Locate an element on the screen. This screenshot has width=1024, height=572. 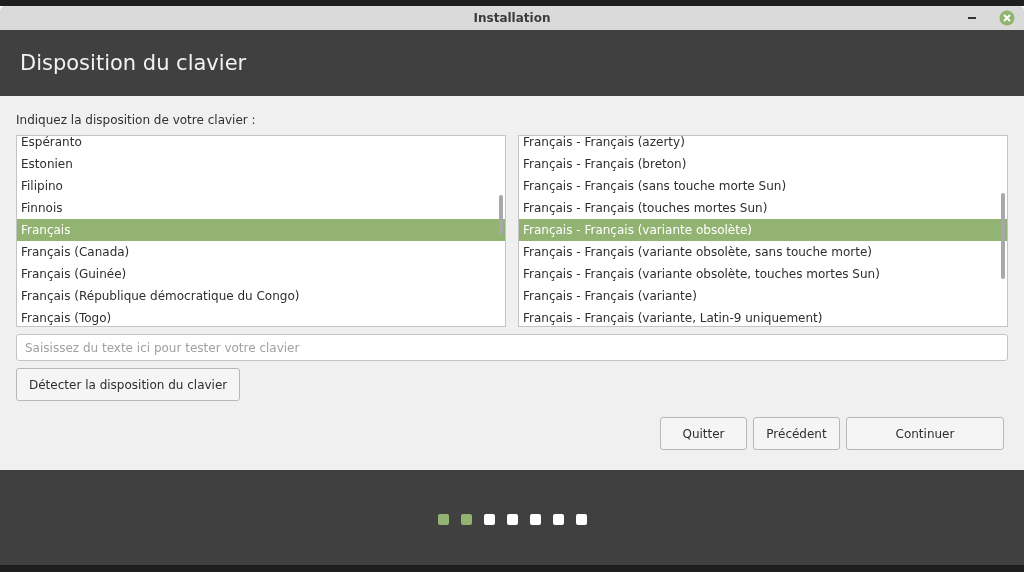
variant-item: Français - Français (sans touche morte Sun) is located at coordinates (763, 186).